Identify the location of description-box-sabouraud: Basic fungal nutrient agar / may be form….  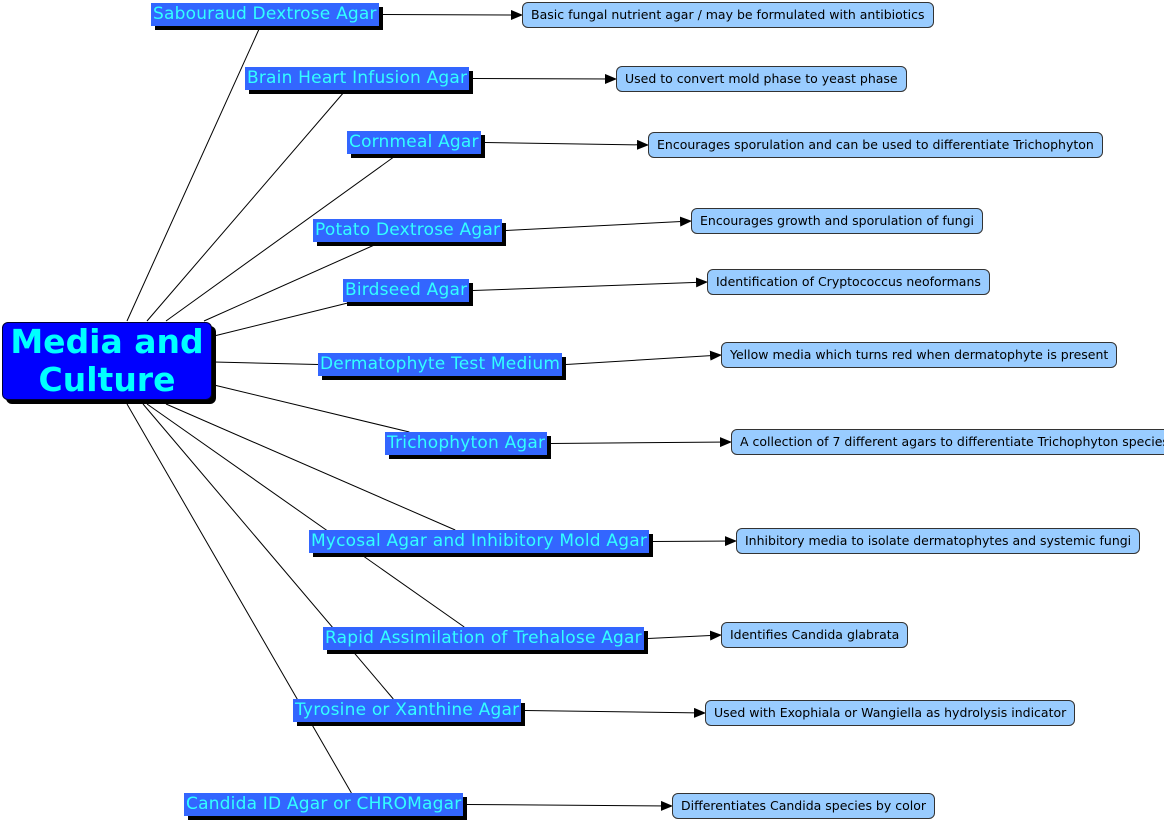
(728, 15).